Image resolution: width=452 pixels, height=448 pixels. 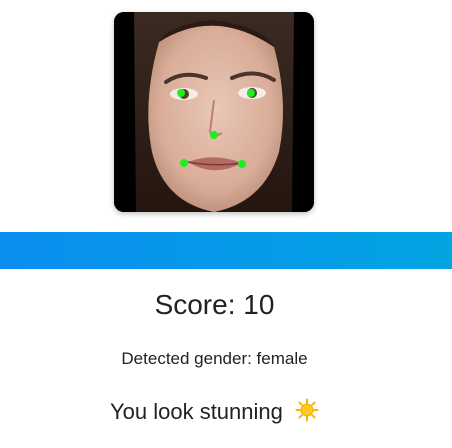 I want to click on landmark-left-eye, so click(x=181, y=93).